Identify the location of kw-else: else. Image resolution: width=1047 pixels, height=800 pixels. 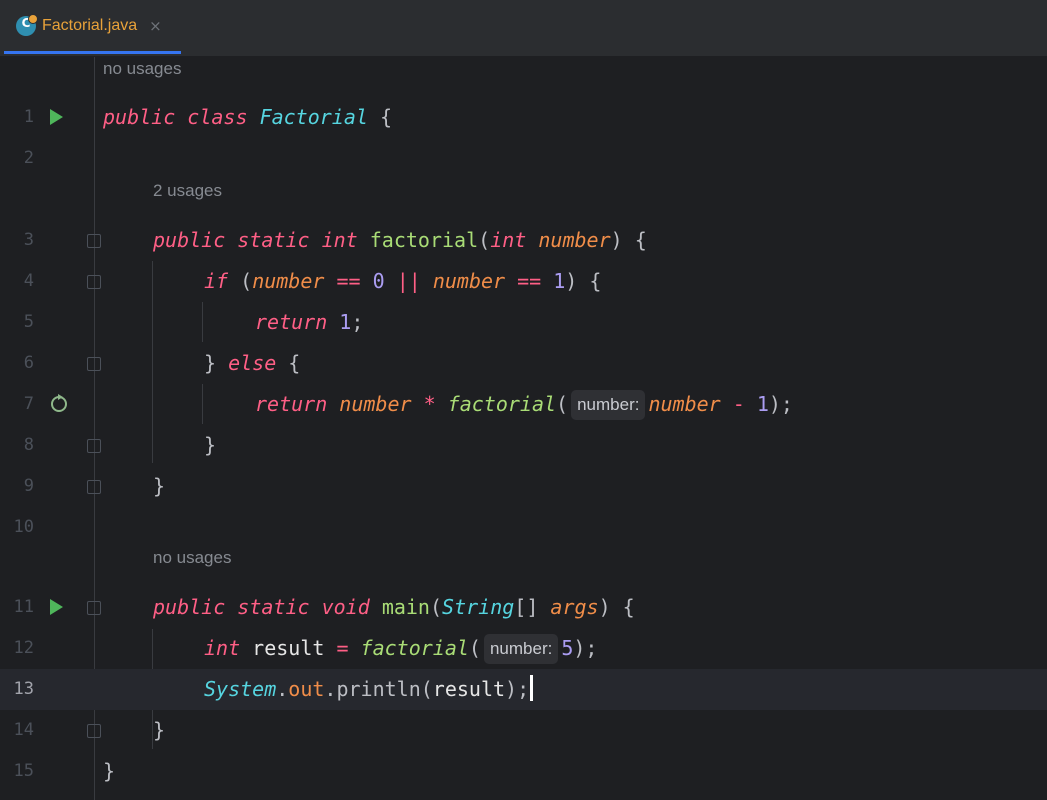
(252, 363).